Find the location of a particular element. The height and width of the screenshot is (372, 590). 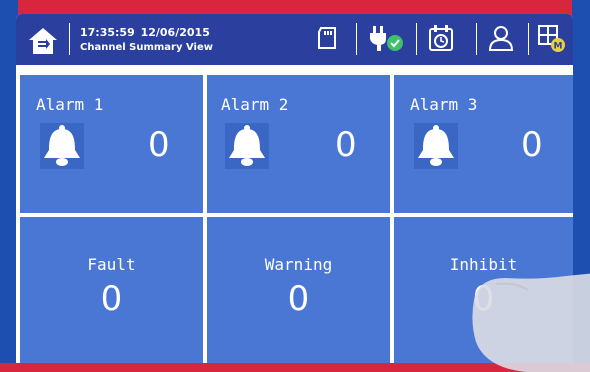

sd-card-icon is located at coordinates (327, 38).